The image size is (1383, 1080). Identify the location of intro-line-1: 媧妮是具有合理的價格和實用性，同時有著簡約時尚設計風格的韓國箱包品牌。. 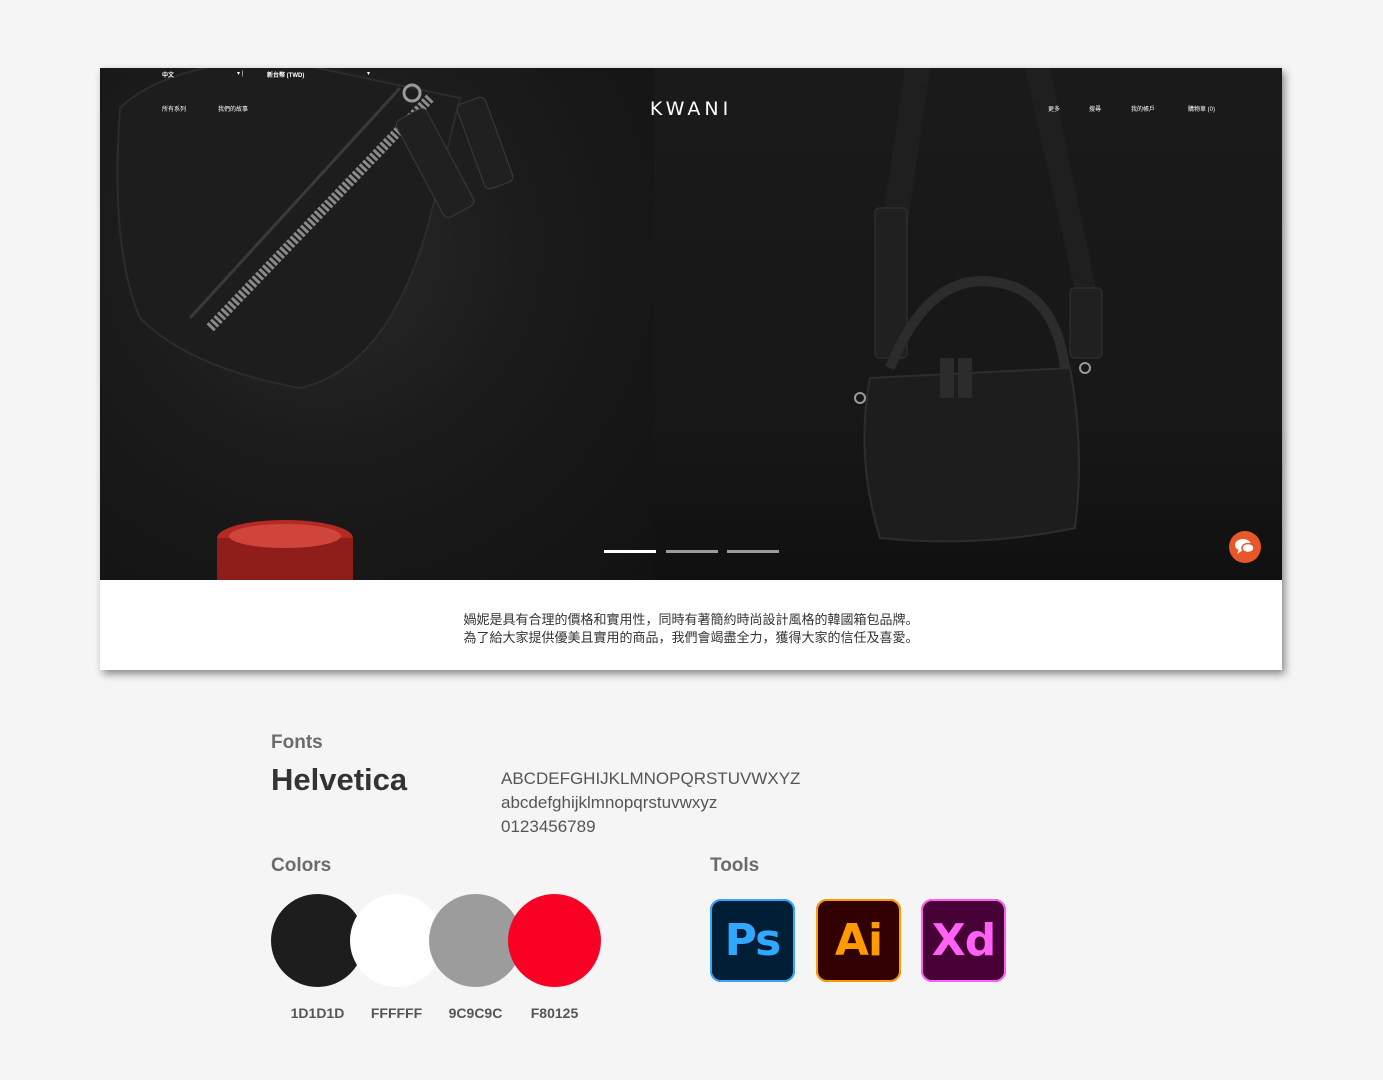
(691, 619).